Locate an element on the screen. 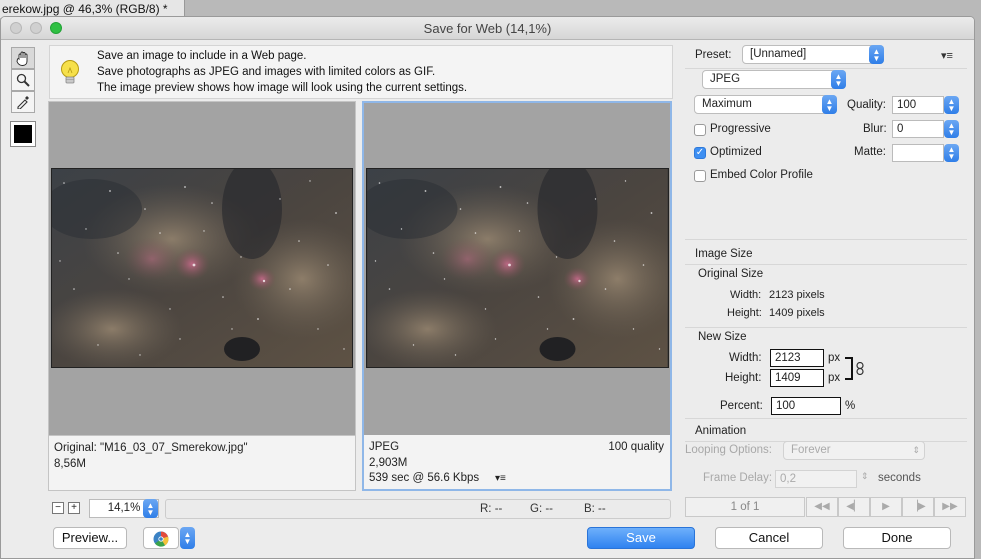 This screenshot has height=559, width=981. new-size-heading: New Size is located at coordinates (722, 337).